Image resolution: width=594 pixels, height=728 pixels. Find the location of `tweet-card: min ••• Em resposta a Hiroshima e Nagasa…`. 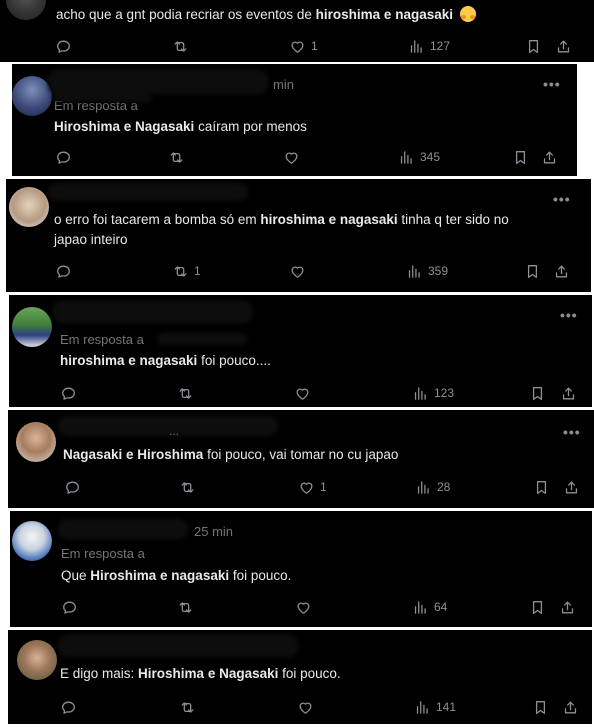

tweet-card: min ••• Em resposta a Hiroshima e Nagasa… is located at coordinates (294, 120).